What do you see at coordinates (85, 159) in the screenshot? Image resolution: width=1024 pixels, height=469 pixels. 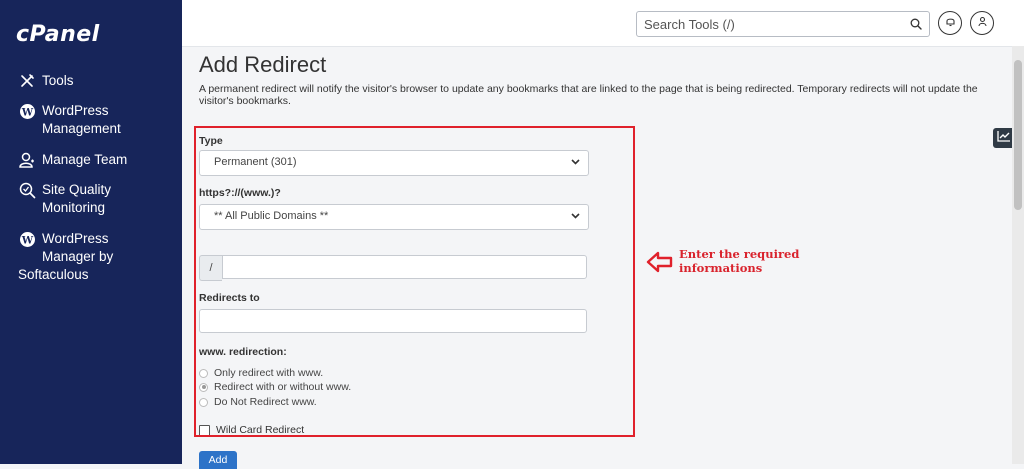 I see `sidebar-item-label: Manage Team` at bounding box center [85, 159].